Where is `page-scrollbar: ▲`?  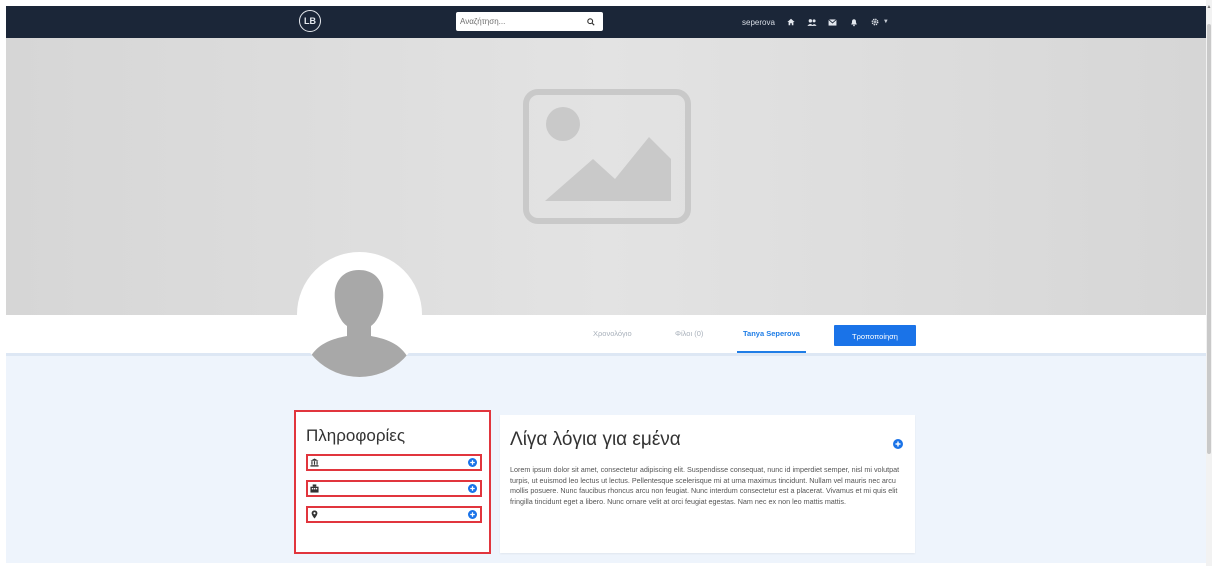 page-scrollbar: ▲ is located at coordinates (1209, 283).